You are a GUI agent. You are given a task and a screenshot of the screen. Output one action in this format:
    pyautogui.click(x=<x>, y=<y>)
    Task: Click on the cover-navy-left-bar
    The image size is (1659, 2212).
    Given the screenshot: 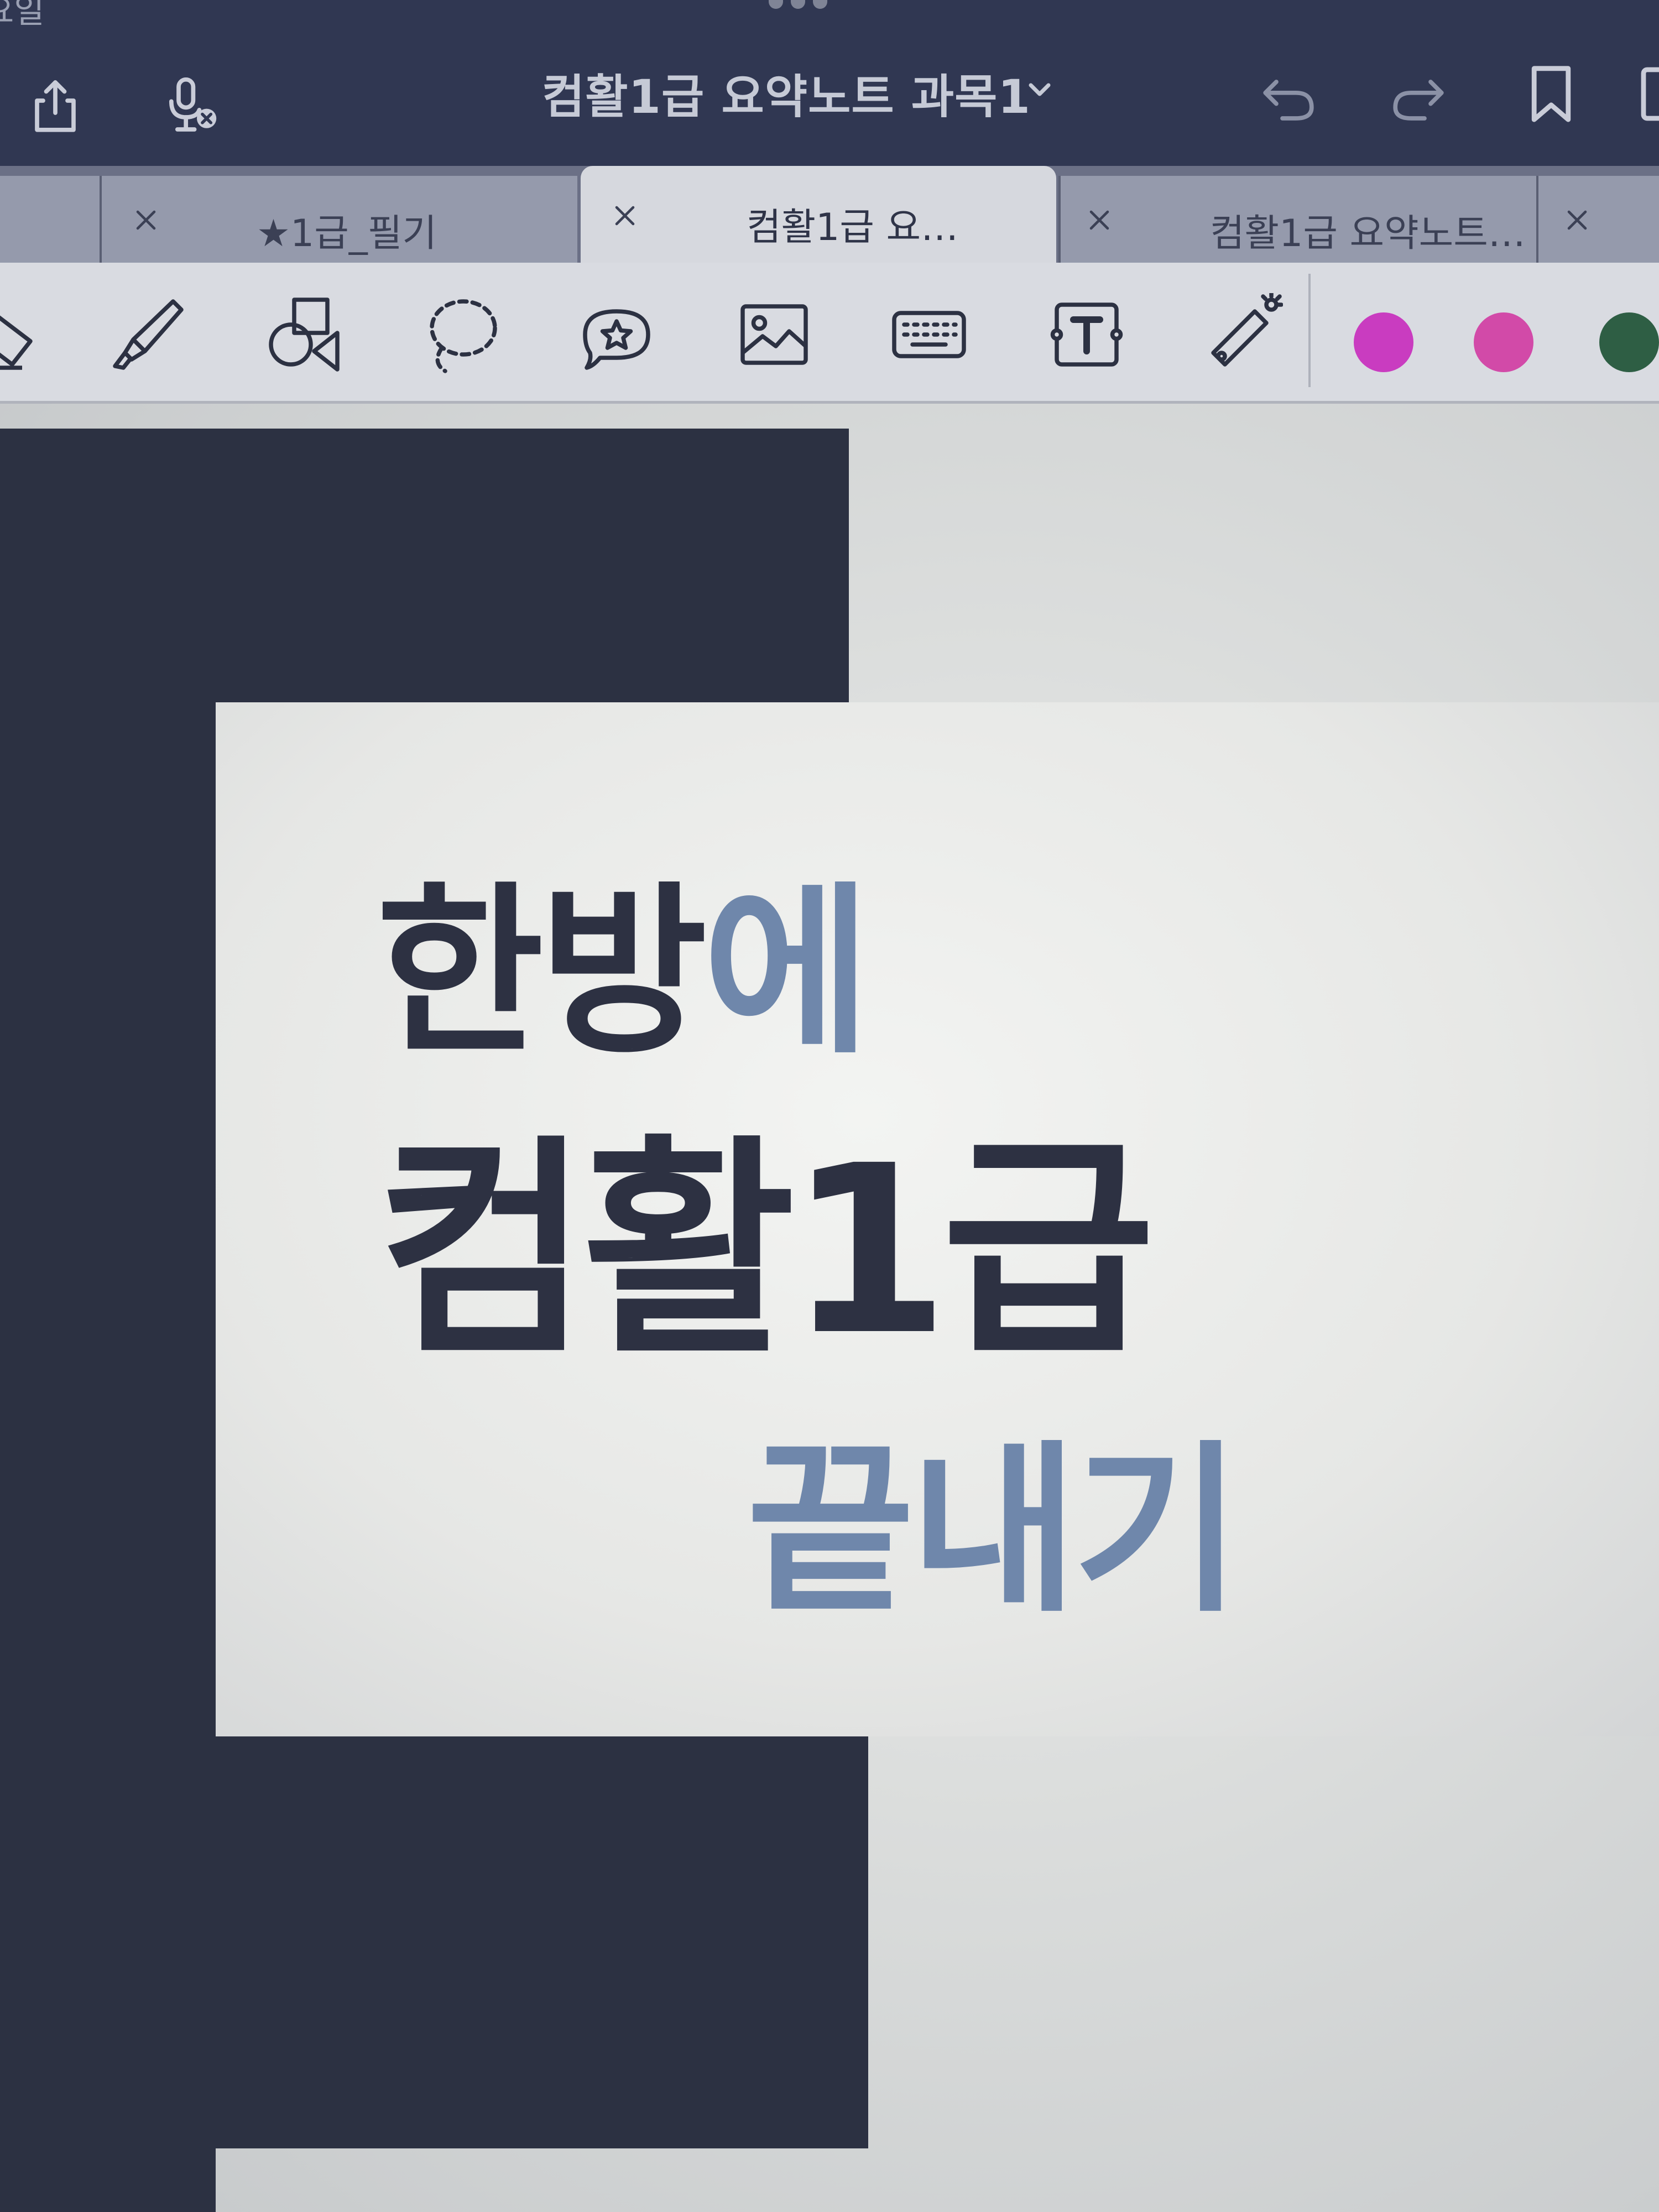 What is the action you would take?
    pyautogui.click(x=108, y=1457)
    